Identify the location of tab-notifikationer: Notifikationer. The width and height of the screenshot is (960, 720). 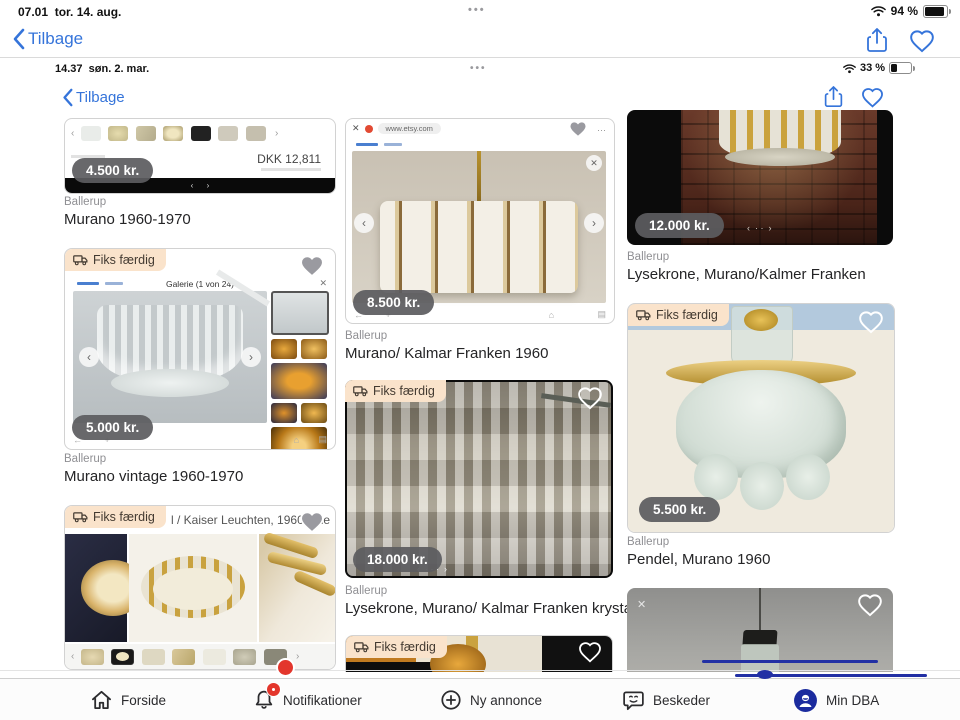
(307, 699).